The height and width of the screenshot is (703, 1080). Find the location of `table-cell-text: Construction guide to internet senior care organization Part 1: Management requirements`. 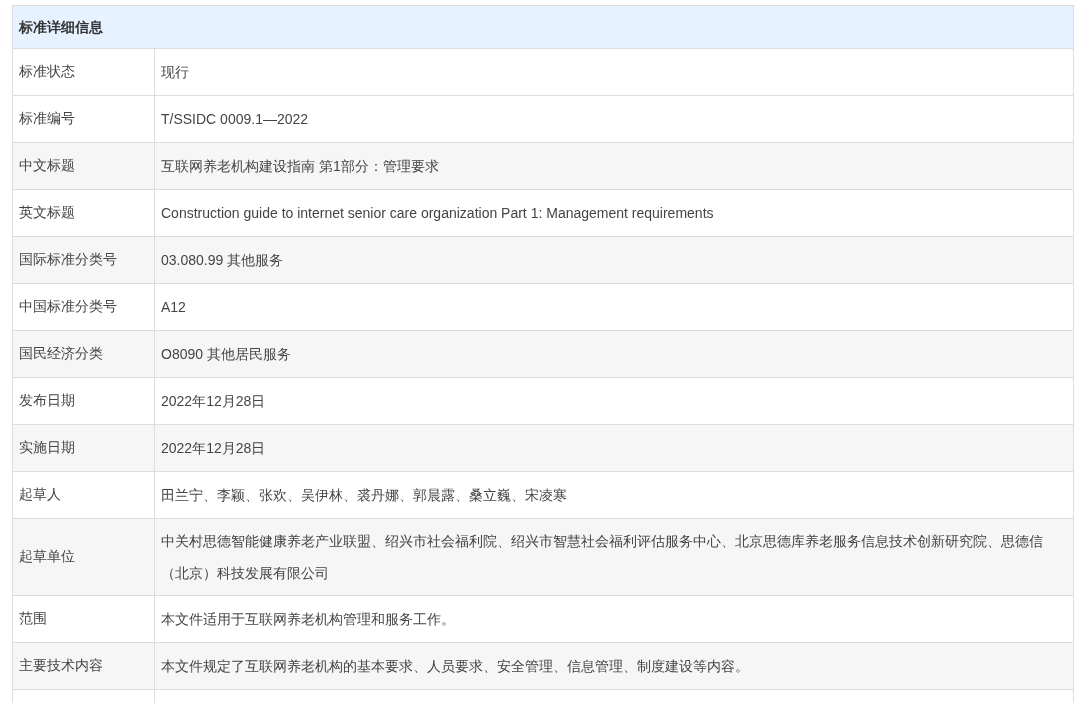

table-cell-text: Construction guide to internet senior care organization Part 1: Management requirements is located at coordinates (437, 213).